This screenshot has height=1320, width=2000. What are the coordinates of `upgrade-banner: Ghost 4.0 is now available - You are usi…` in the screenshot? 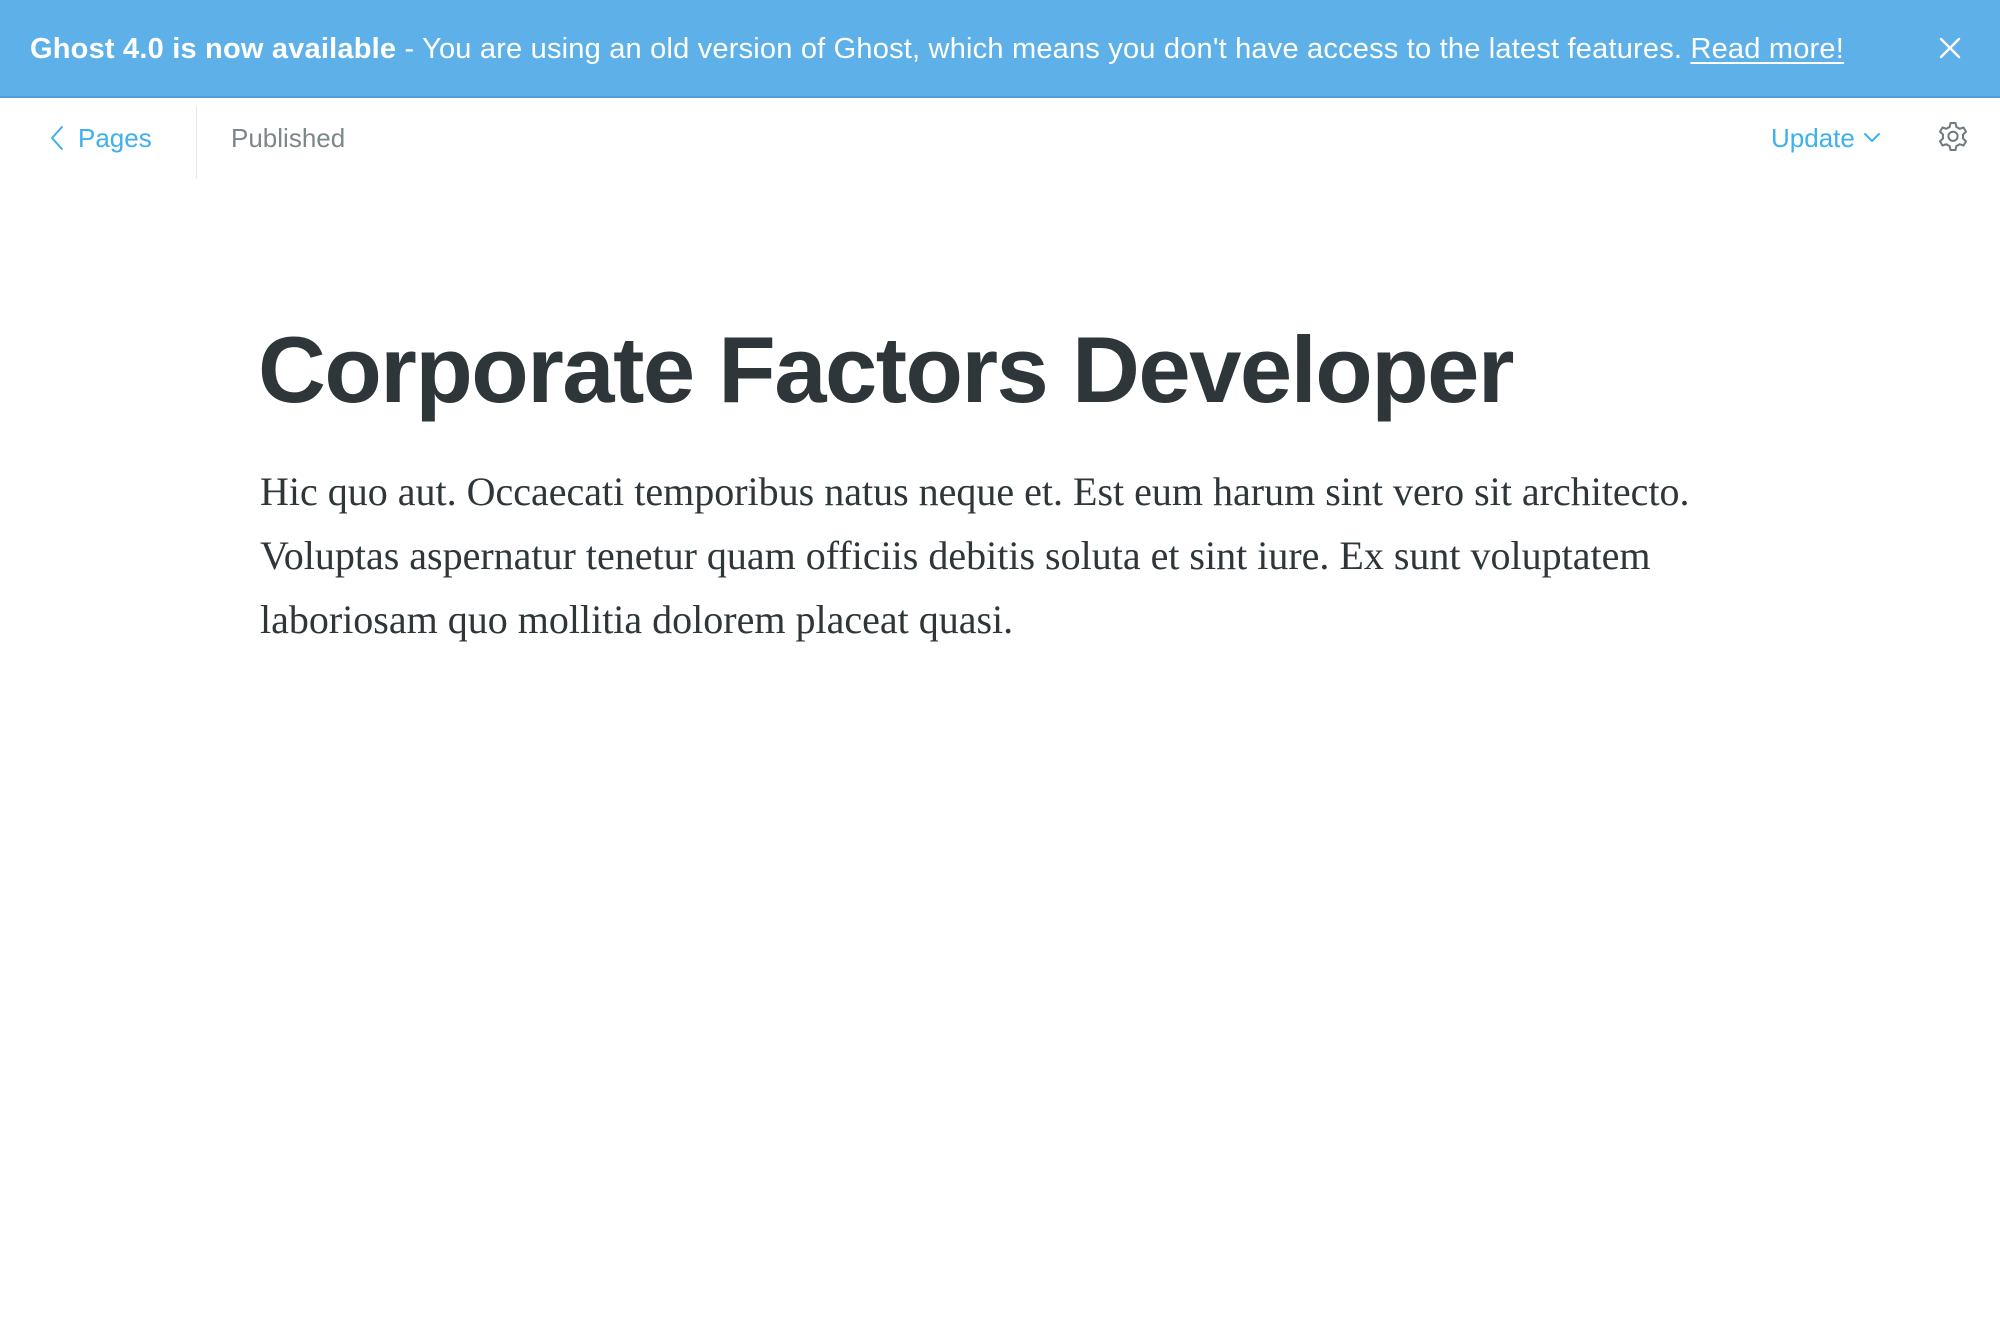 It's located at (1000, 49).